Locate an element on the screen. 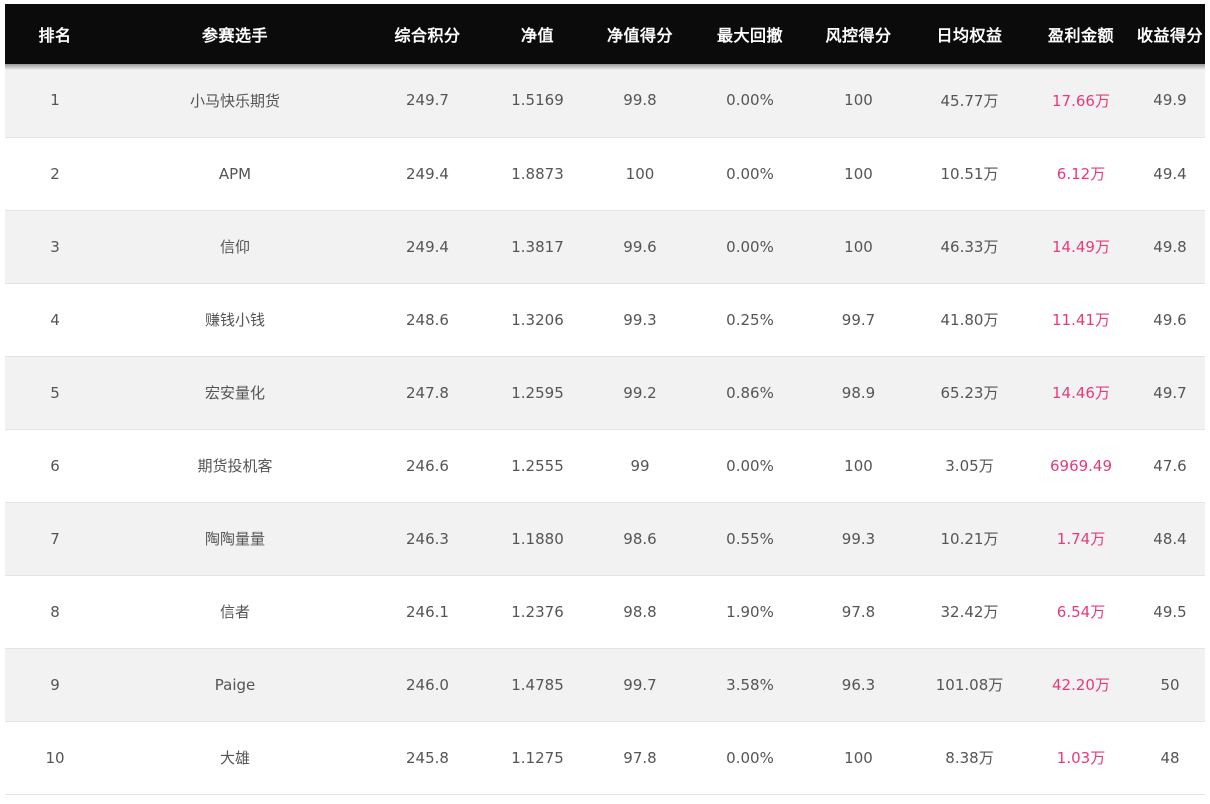 The image size is (1210, 804). cell-risk-score: 99.3 is located at coordinates (858, 538).